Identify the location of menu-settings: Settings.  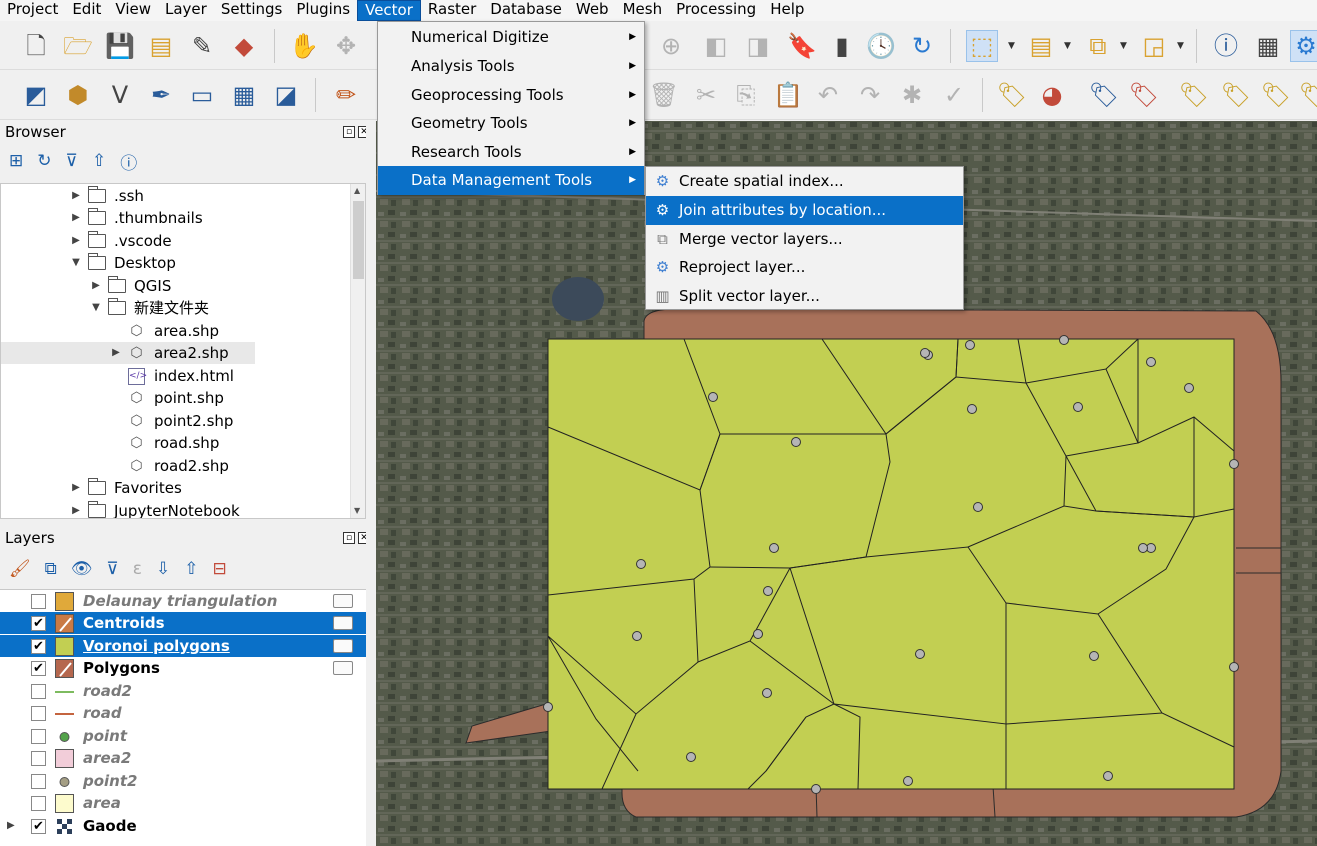
(252, 10).